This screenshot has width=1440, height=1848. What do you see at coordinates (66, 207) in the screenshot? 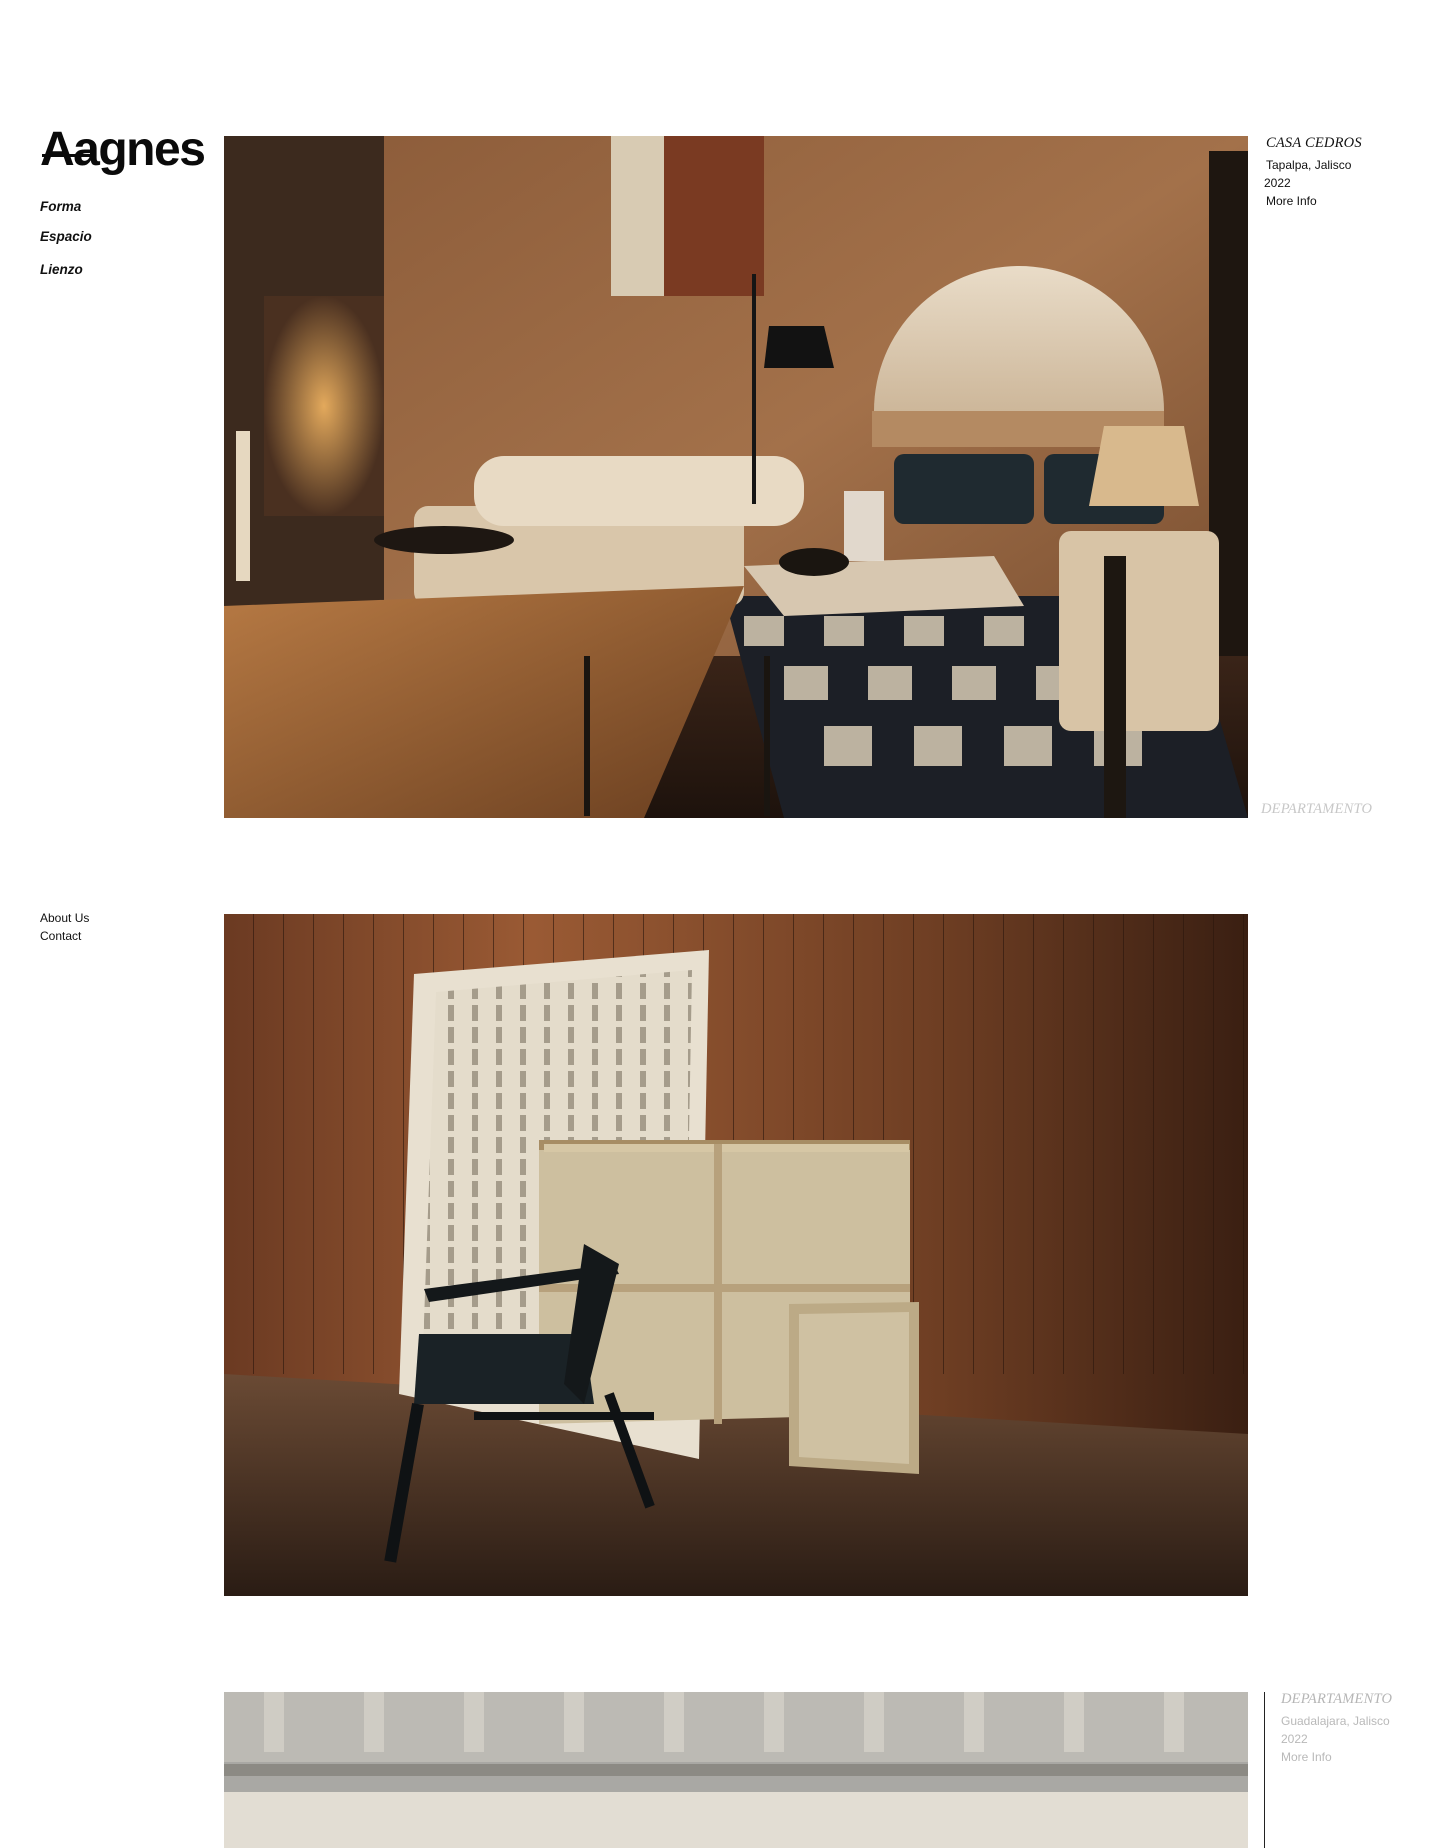
I see `nav-item-forma: Forma` at bounding box center [66, 207].